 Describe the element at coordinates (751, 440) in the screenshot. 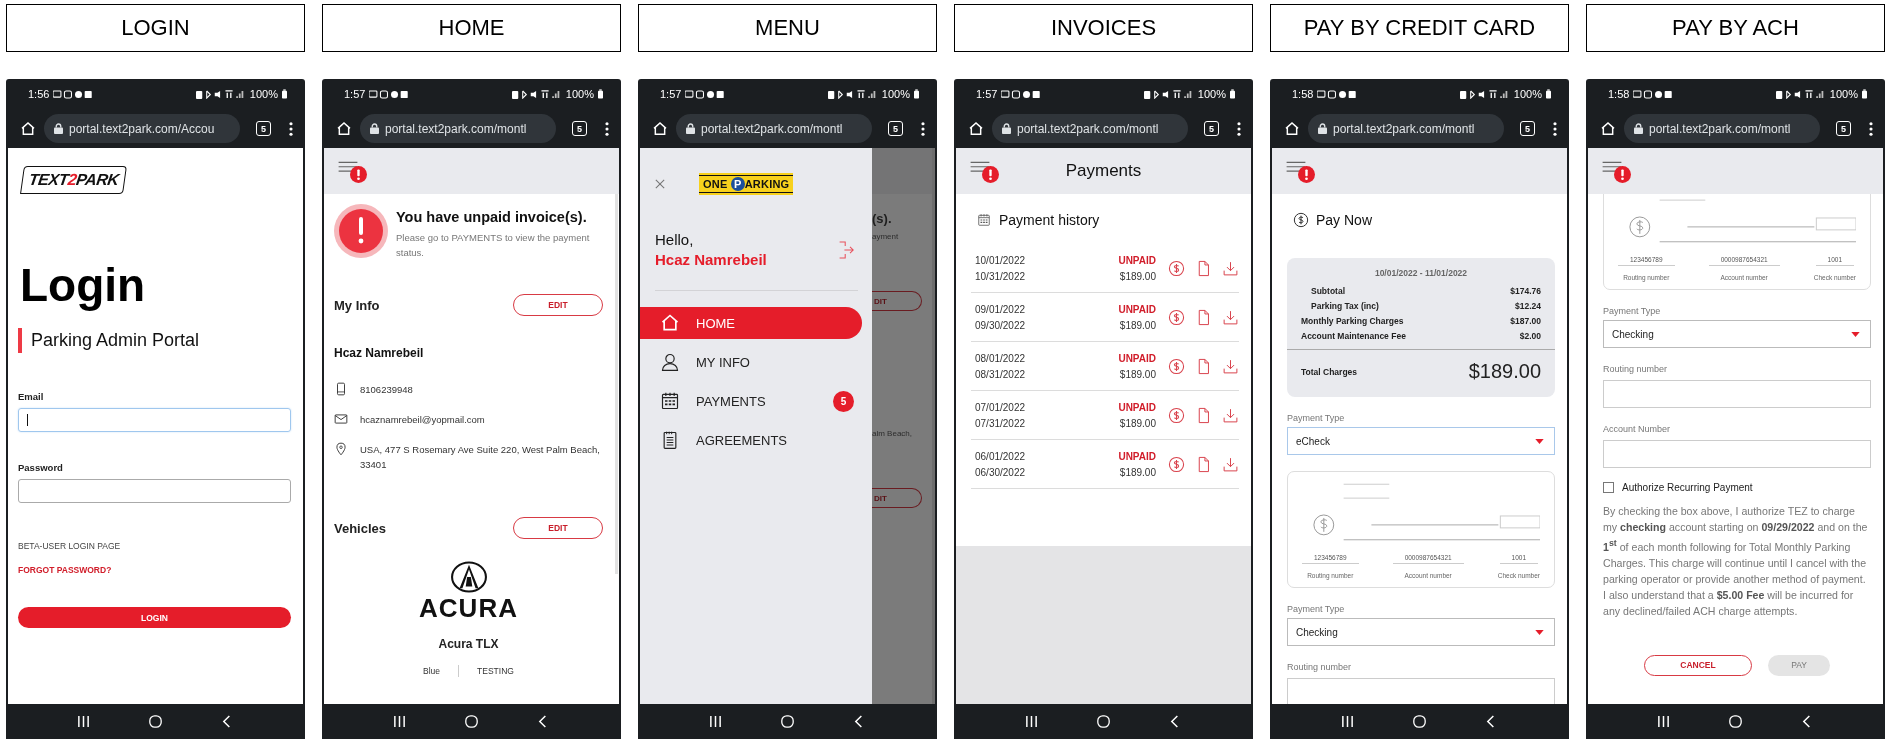

I see `menu-item: AGREEMENTS` at that location.